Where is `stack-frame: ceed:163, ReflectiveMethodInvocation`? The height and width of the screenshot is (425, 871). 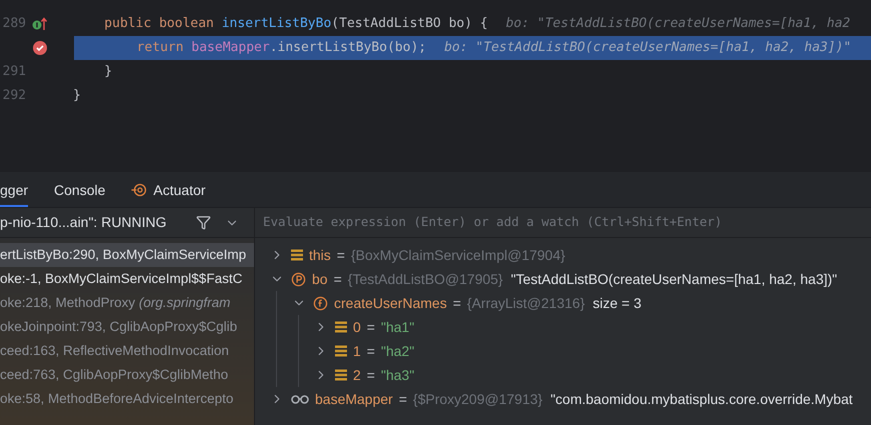 stack-frame: ceed:163, ReflectiveMethodInvocation is located at coordinates (127, 351).